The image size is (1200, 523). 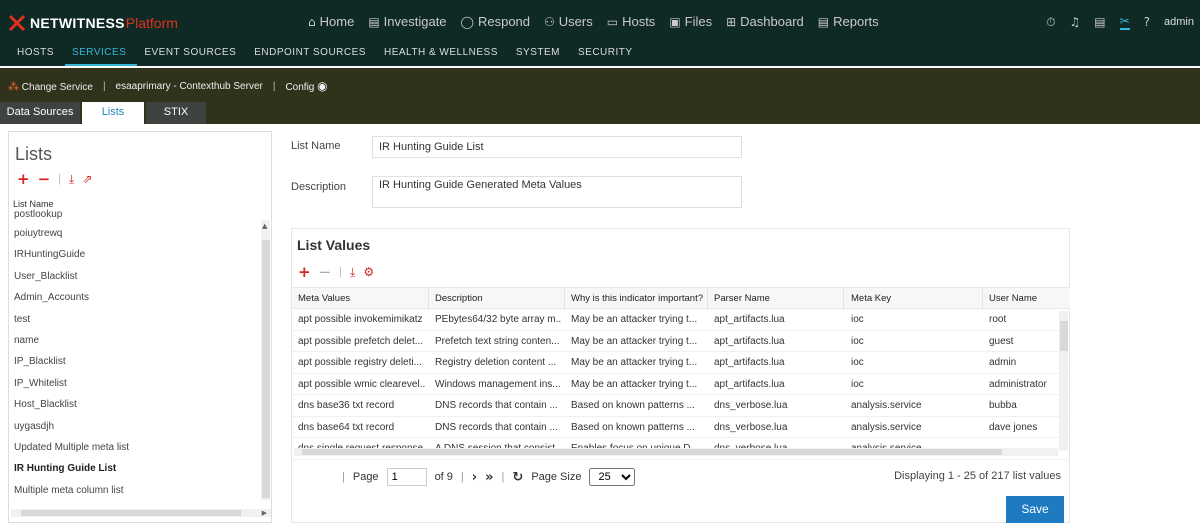 I want to click on list-item: IP_Blacklist, so click(x=135, y=361).